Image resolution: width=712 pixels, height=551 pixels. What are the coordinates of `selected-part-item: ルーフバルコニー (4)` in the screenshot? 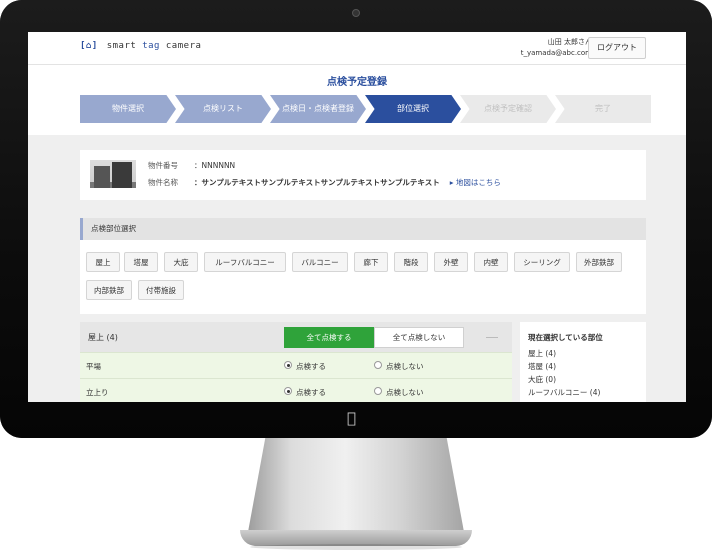 It's located at (564, 392).